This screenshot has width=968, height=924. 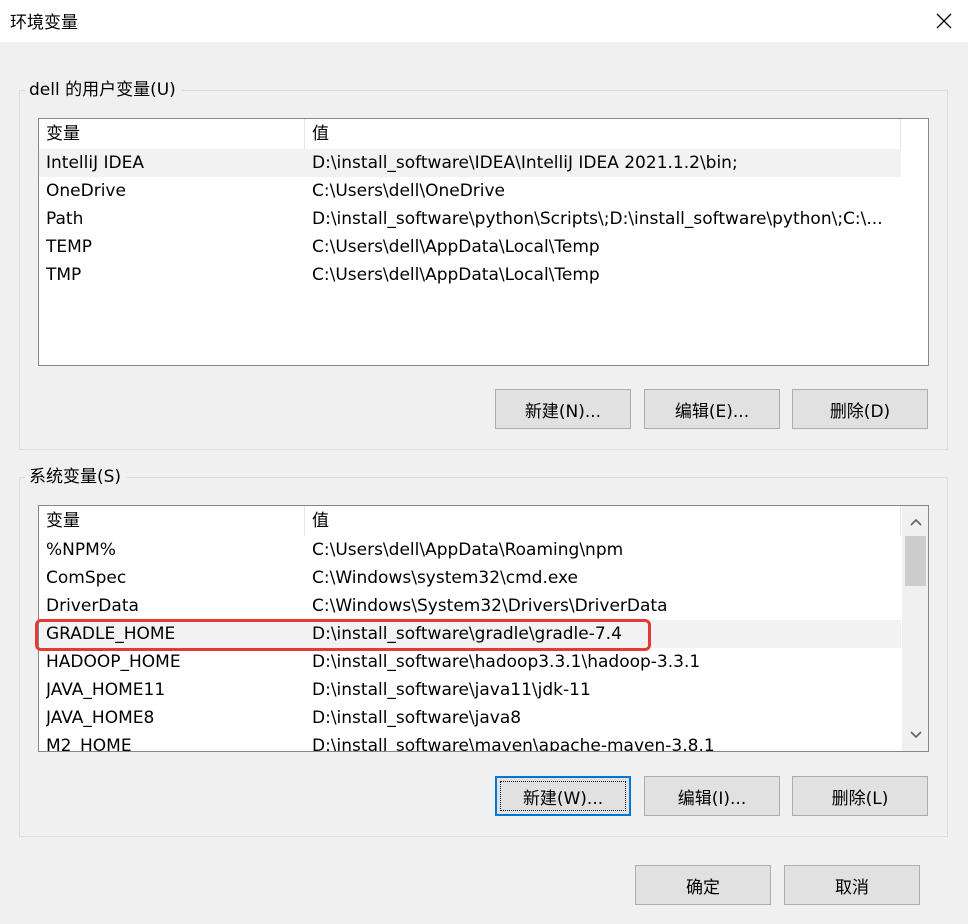 I want to click on user-variables-label: dell 的用户变量(U), so click(x=103, y=90).